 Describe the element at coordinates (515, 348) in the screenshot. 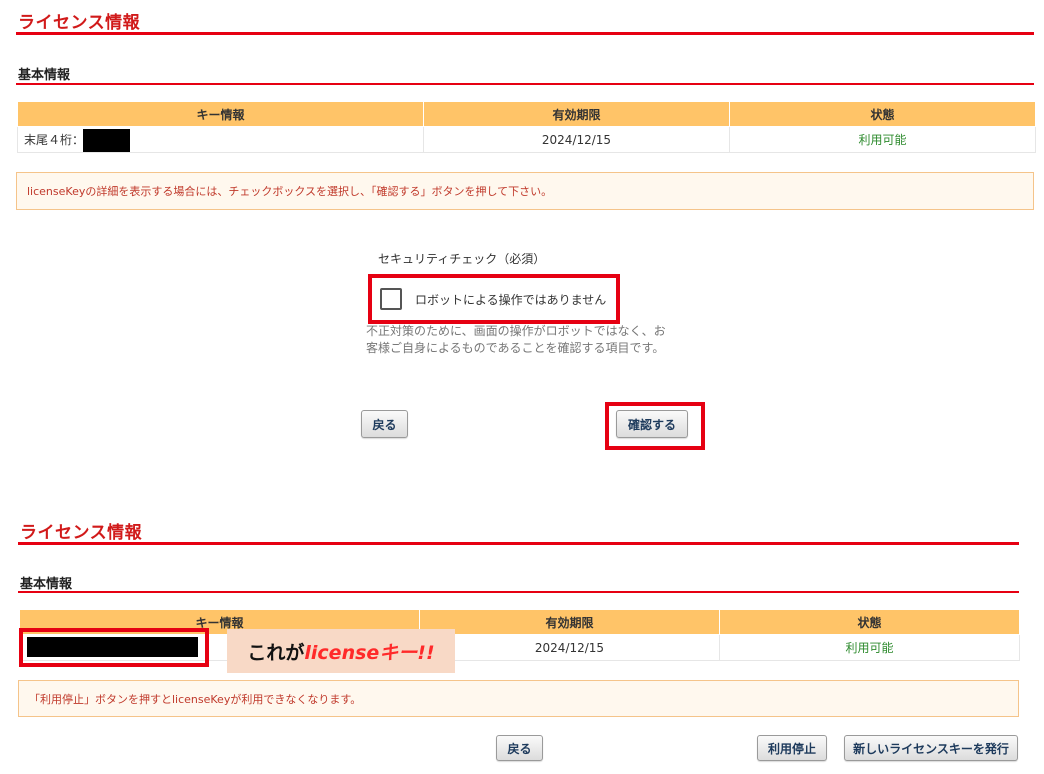

I see `security-description-line: 客様ご自身によるものであることを確認する項目です。` at that location.